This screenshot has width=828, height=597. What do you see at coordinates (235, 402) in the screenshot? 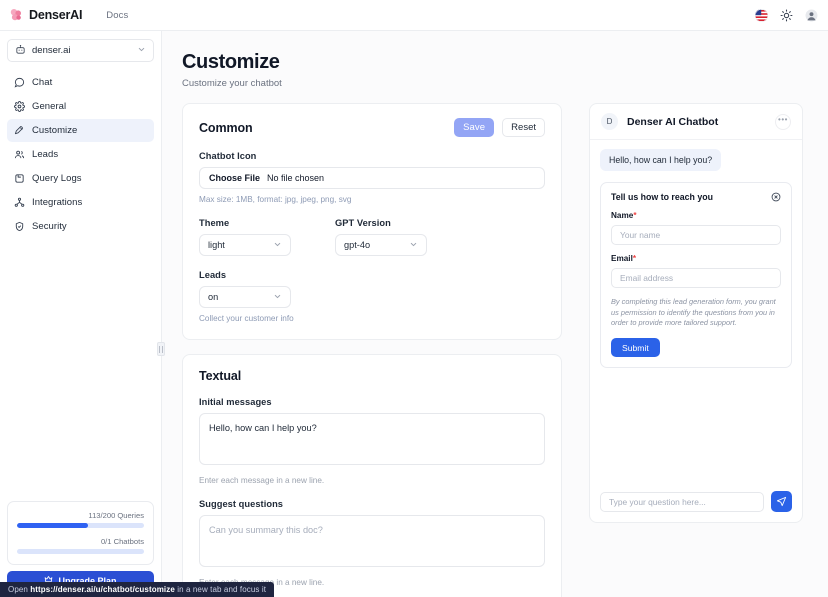
I see `initial-messages-label: Initial messages` at bounding box center [235, 402].